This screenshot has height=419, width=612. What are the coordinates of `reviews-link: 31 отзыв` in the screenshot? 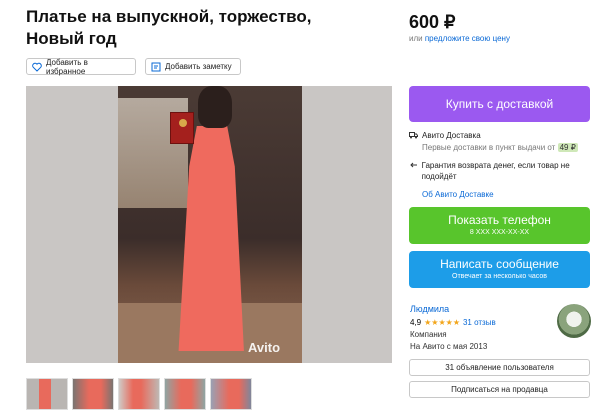 It's located at (479, 322).